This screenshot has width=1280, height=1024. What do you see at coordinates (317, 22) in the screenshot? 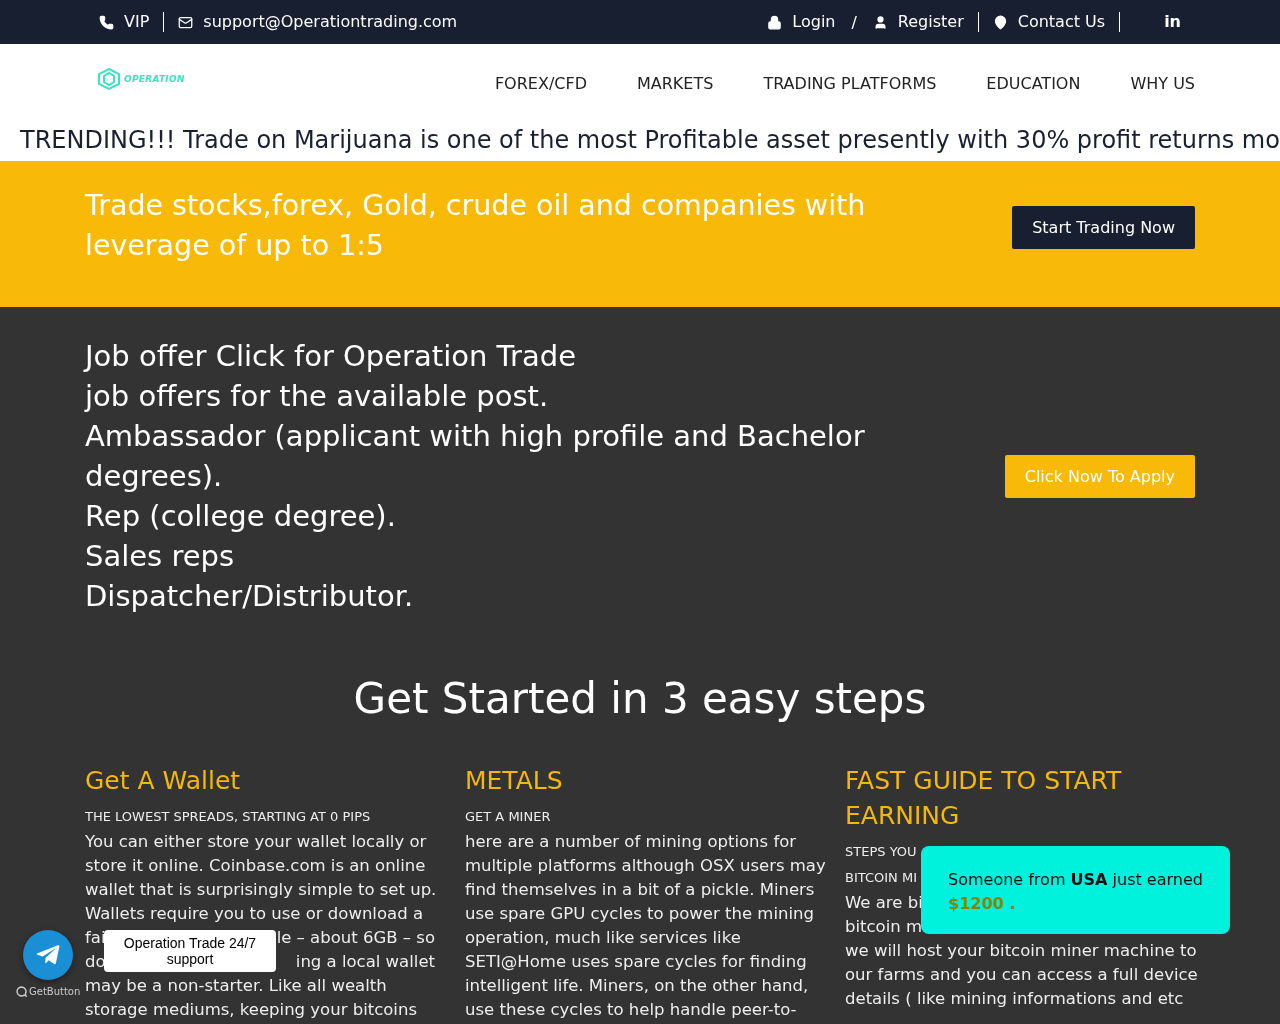
I see `top-bar-link: support@Operationtrading.com` at bounding box center [317, 22].